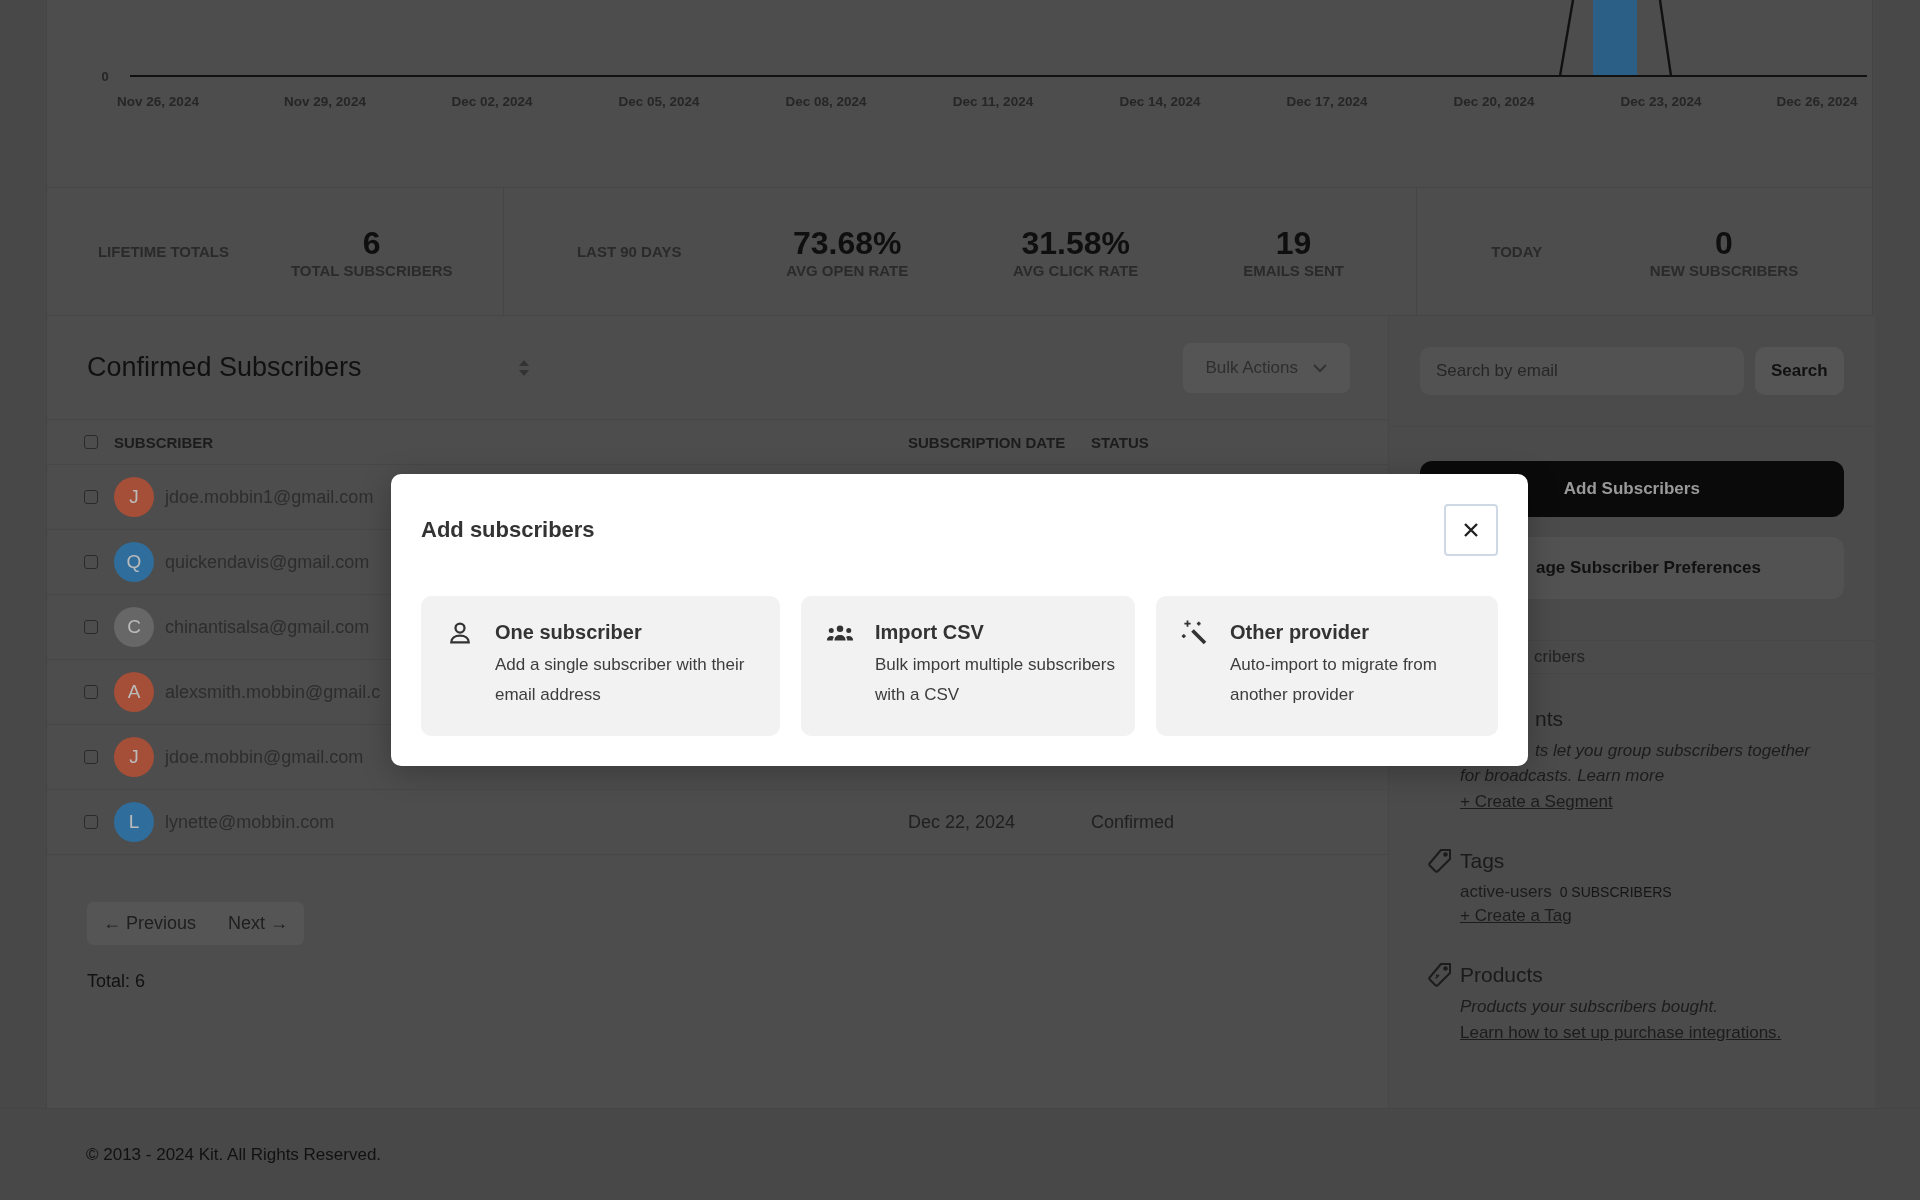 This screenshot has height=1200, width=1920. I want to click on stat-value: 73.68%, so click(847, 243).